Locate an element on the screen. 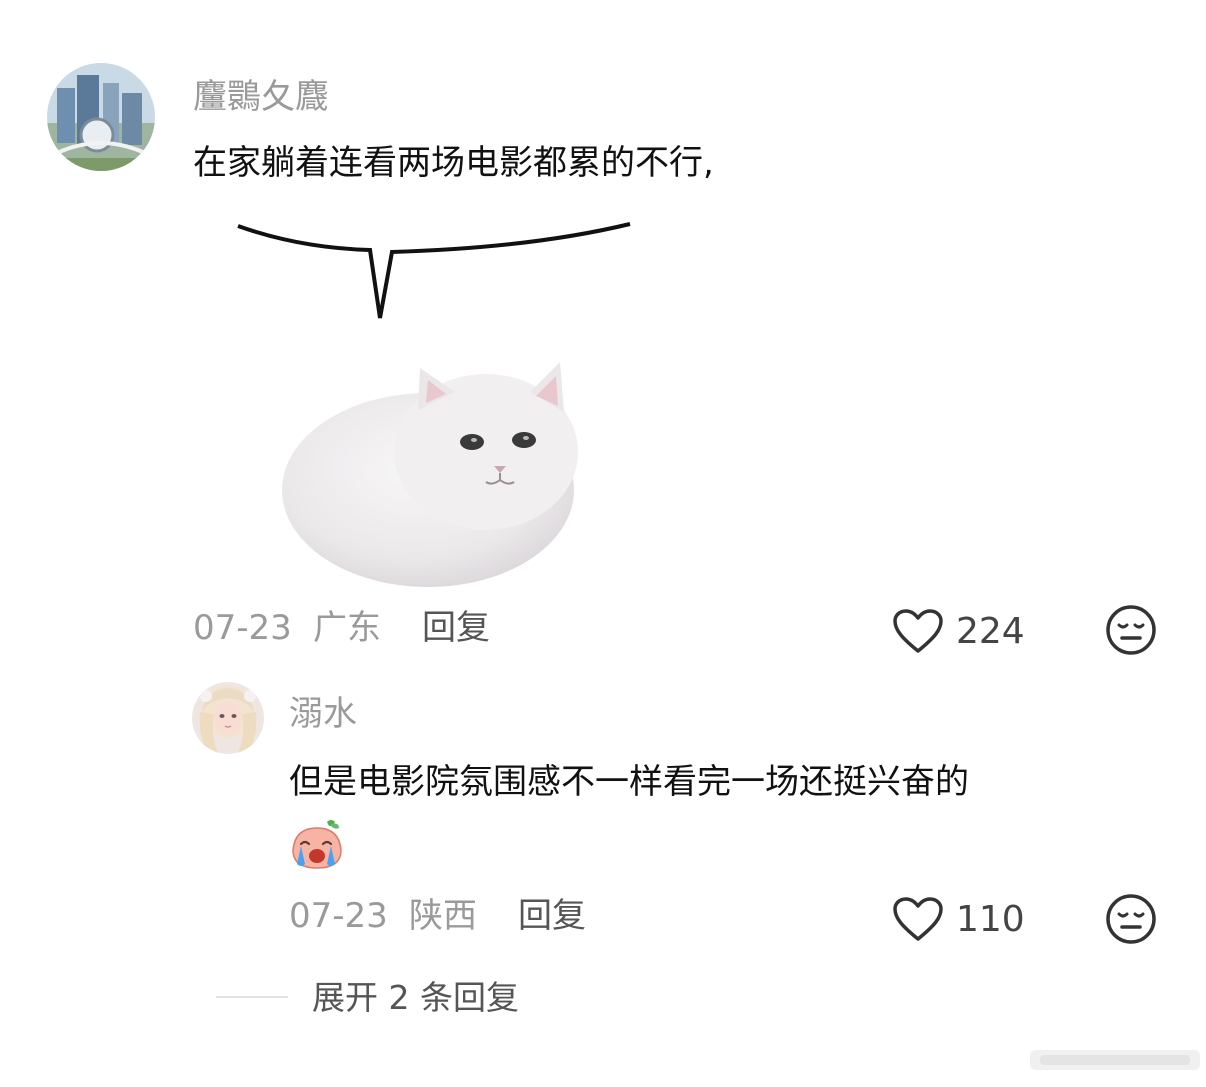 The width and height of the screenshot is (1206, 1087). crying-peach-emoji is located at coordinates (317, 844).